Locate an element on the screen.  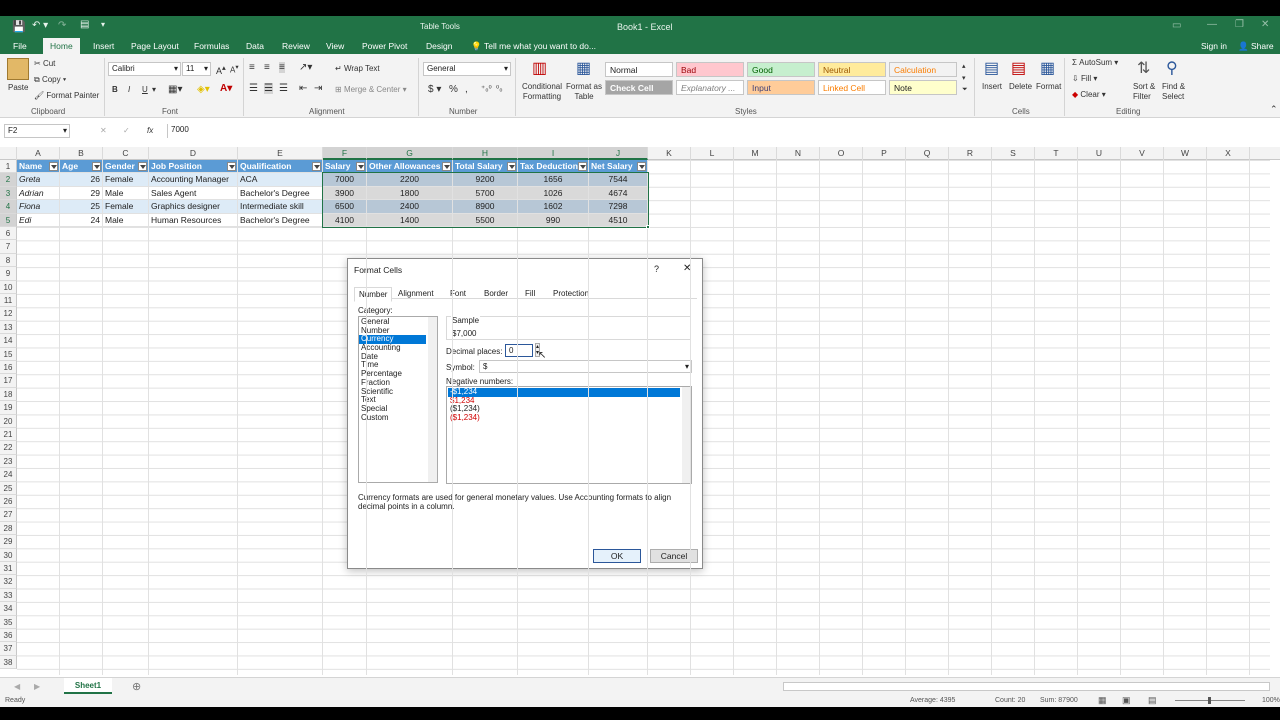
orientation-icon: ↗▾ is located at coordinates (305, 67).